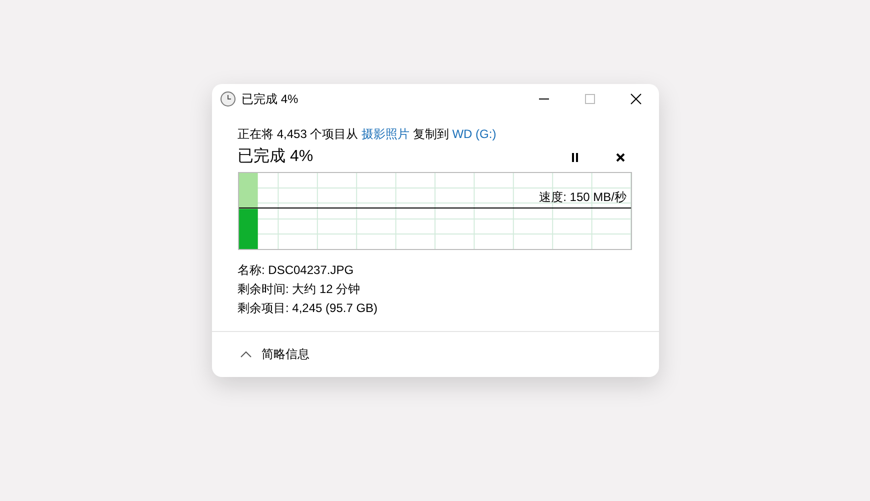  I want to click on source-link: 摄影照片, so click(386, 134).